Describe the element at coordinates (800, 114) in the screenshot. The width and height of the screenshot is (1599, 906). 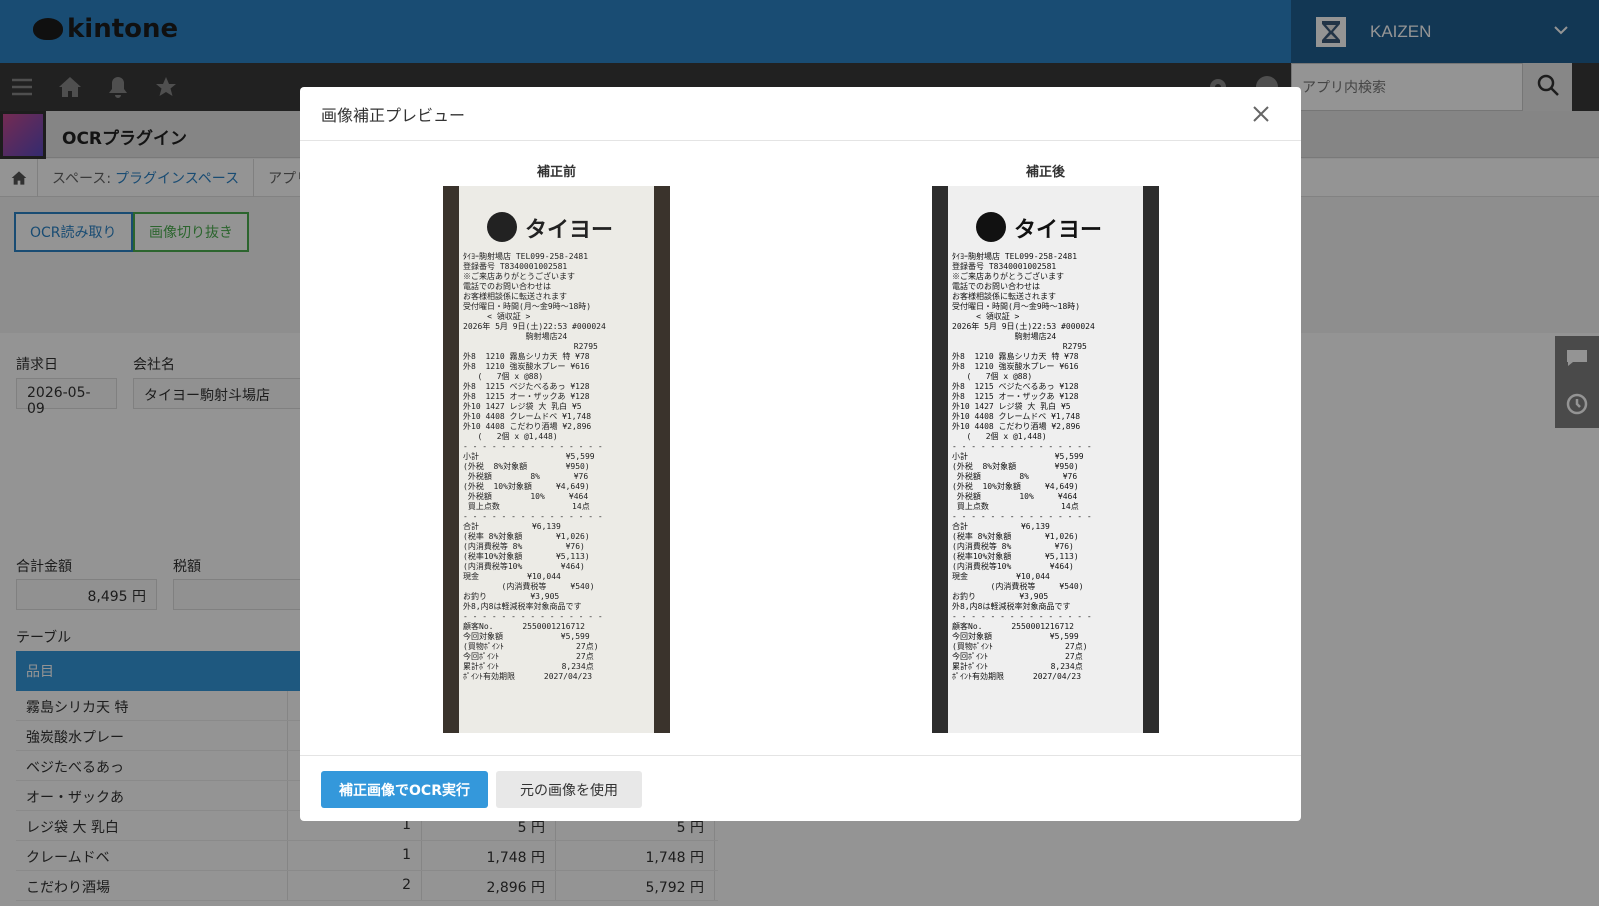
I see `modal-header: 画像補正プレビュー` at that location.